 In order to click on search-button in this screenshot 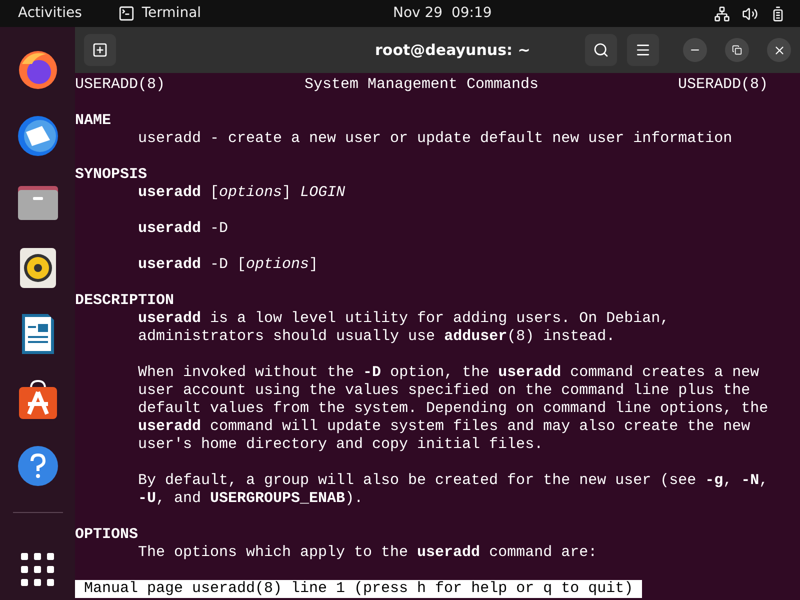, I will do `click(601, 50)`.